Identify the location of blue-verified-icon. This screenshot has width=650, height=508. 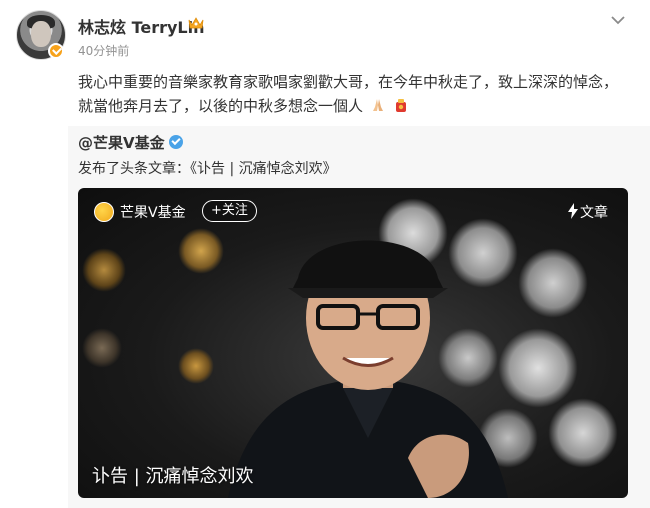
(175, 142).